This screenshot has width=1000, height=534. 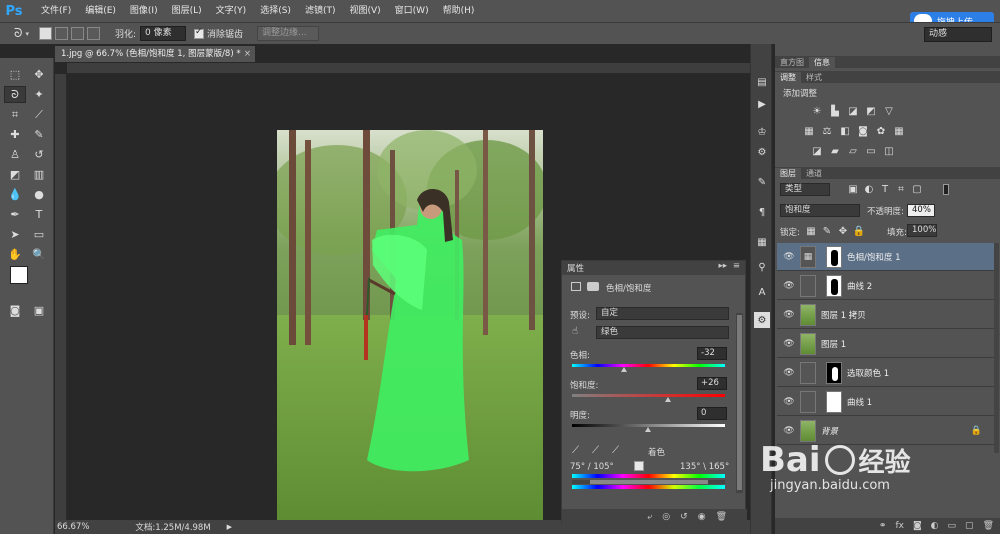 I want to click on eyedropper-plus-icon: ⟋, so click(x=595, y=450).